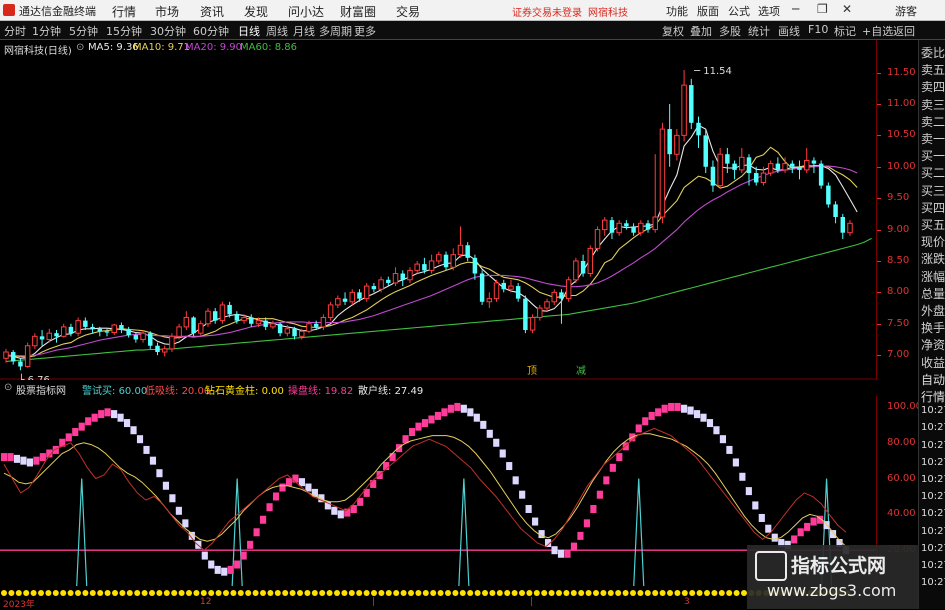  I want to click on period-monthly: 月线, so click(304, 31).